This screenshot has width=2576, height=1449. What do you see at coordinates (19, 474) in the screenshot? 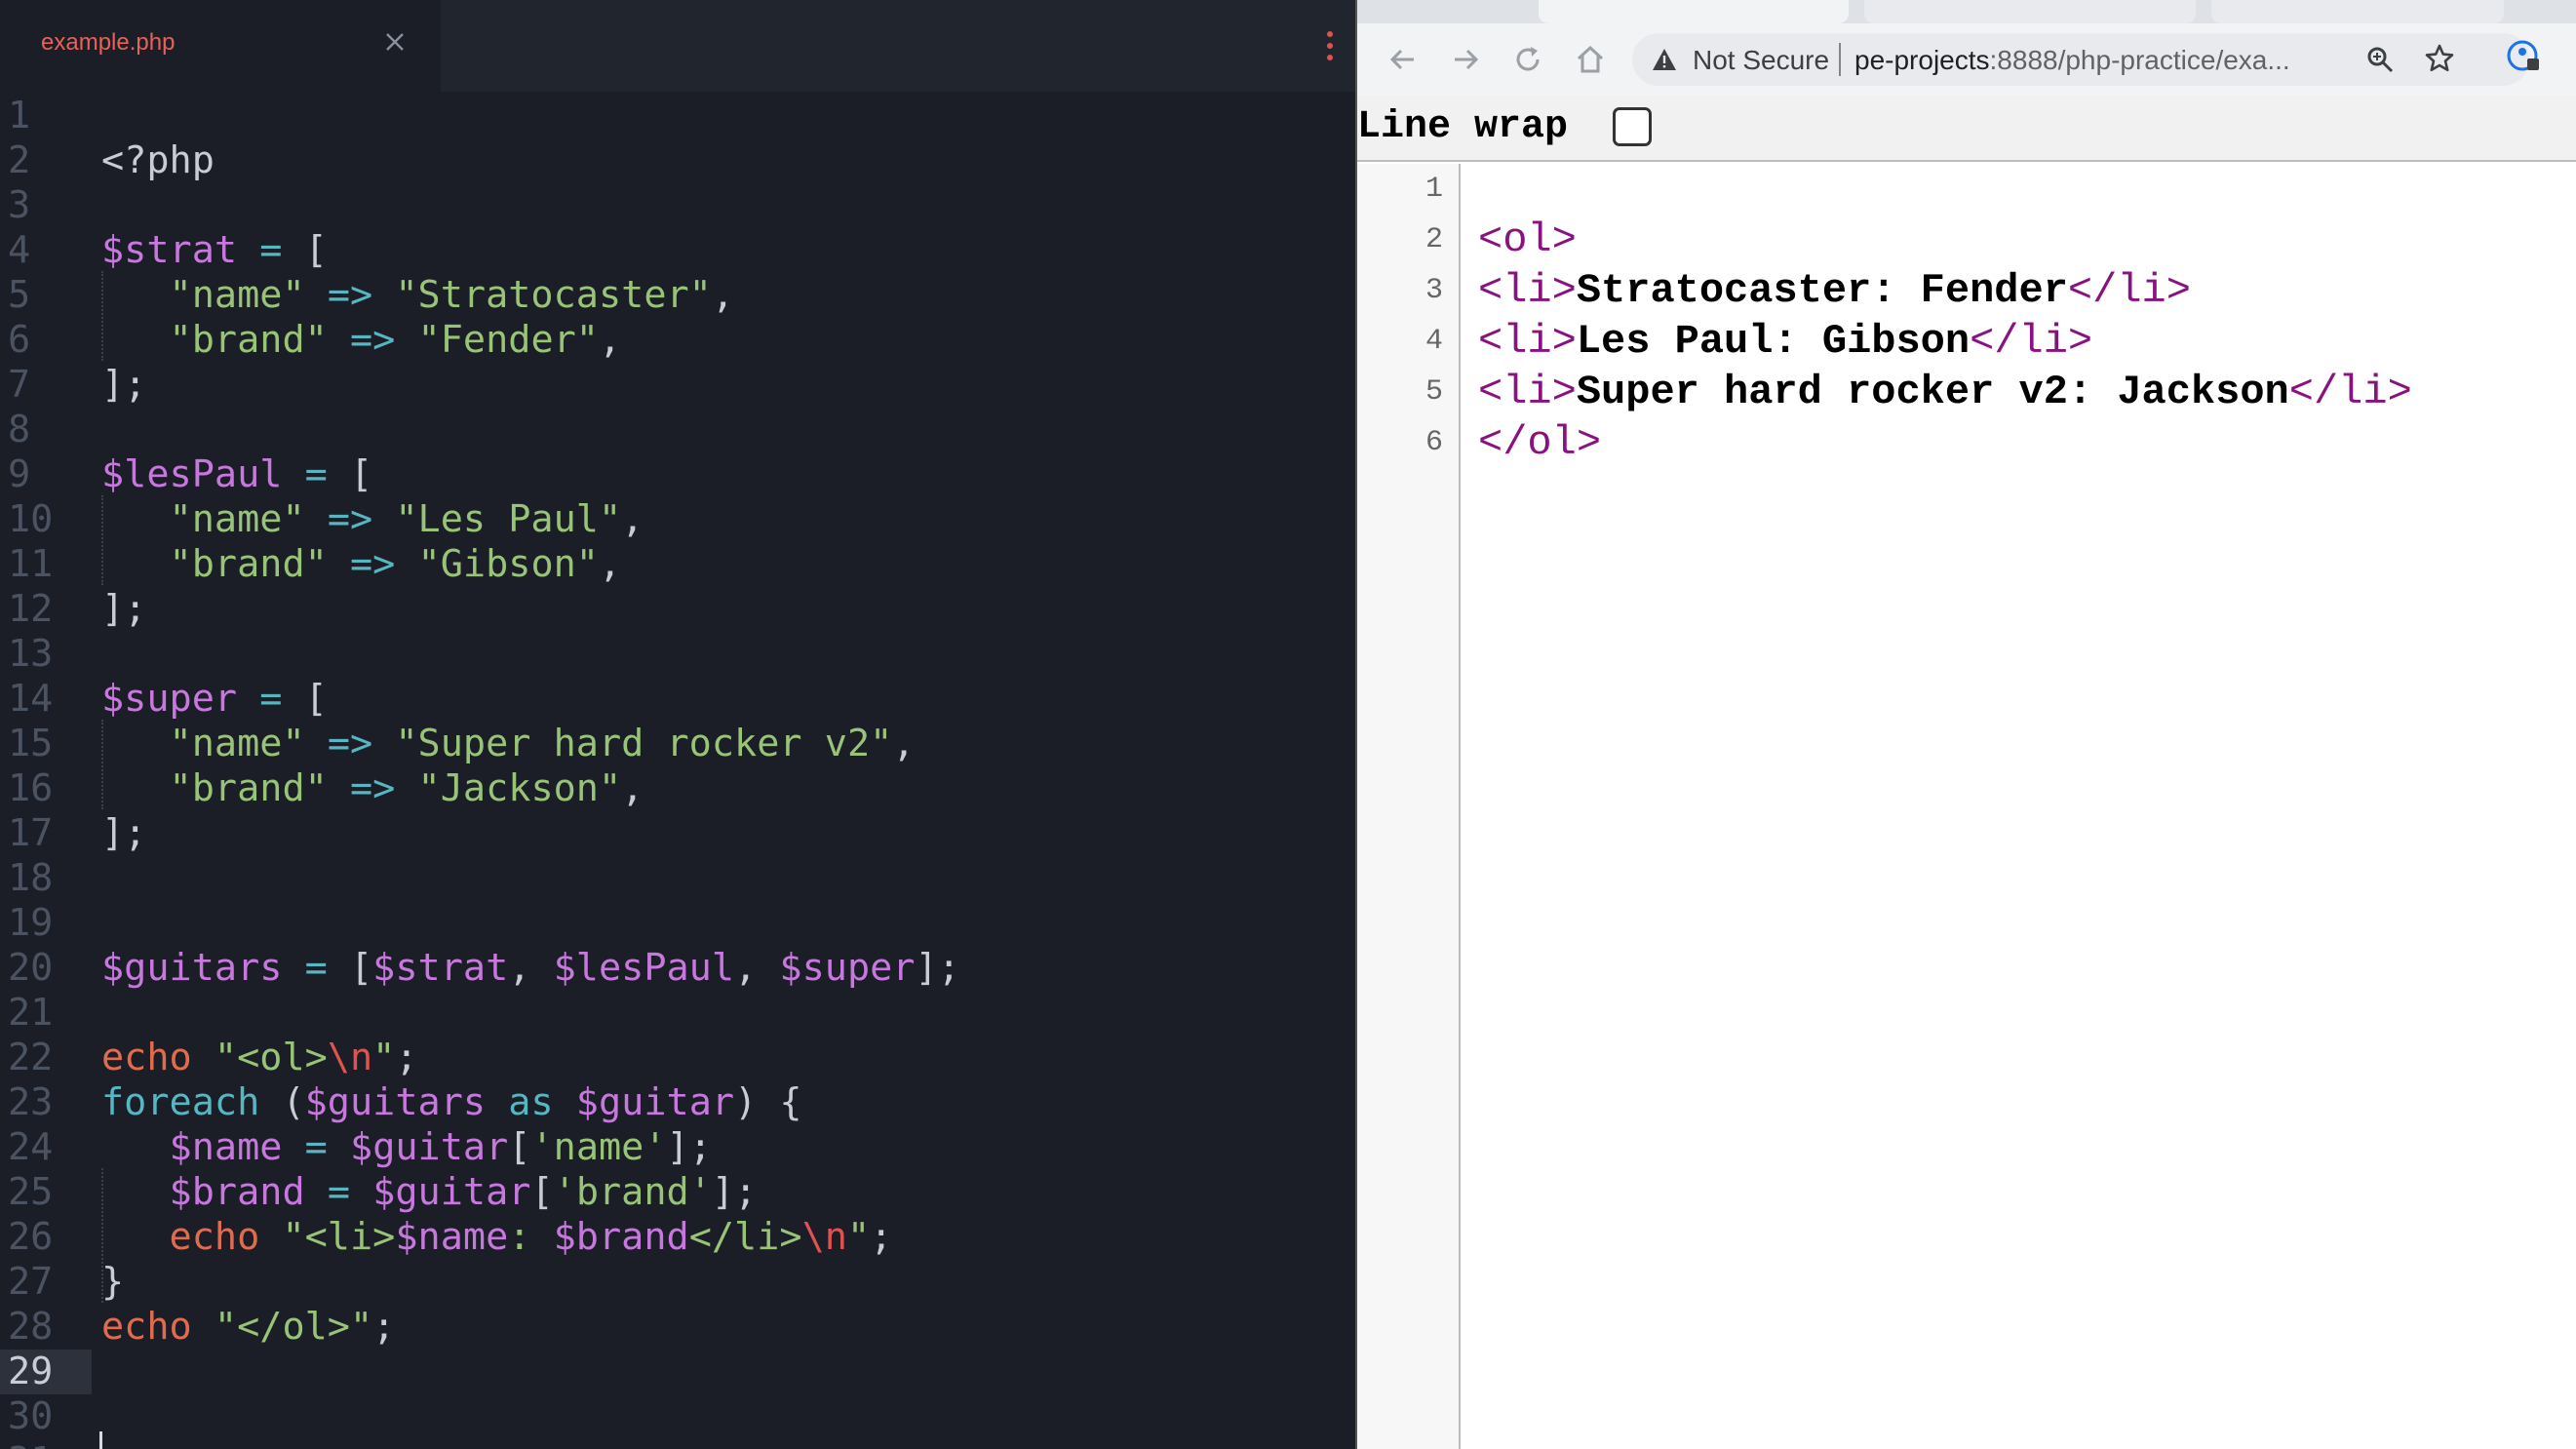
I see `line-number: 9` at bounding box center [19, 474].